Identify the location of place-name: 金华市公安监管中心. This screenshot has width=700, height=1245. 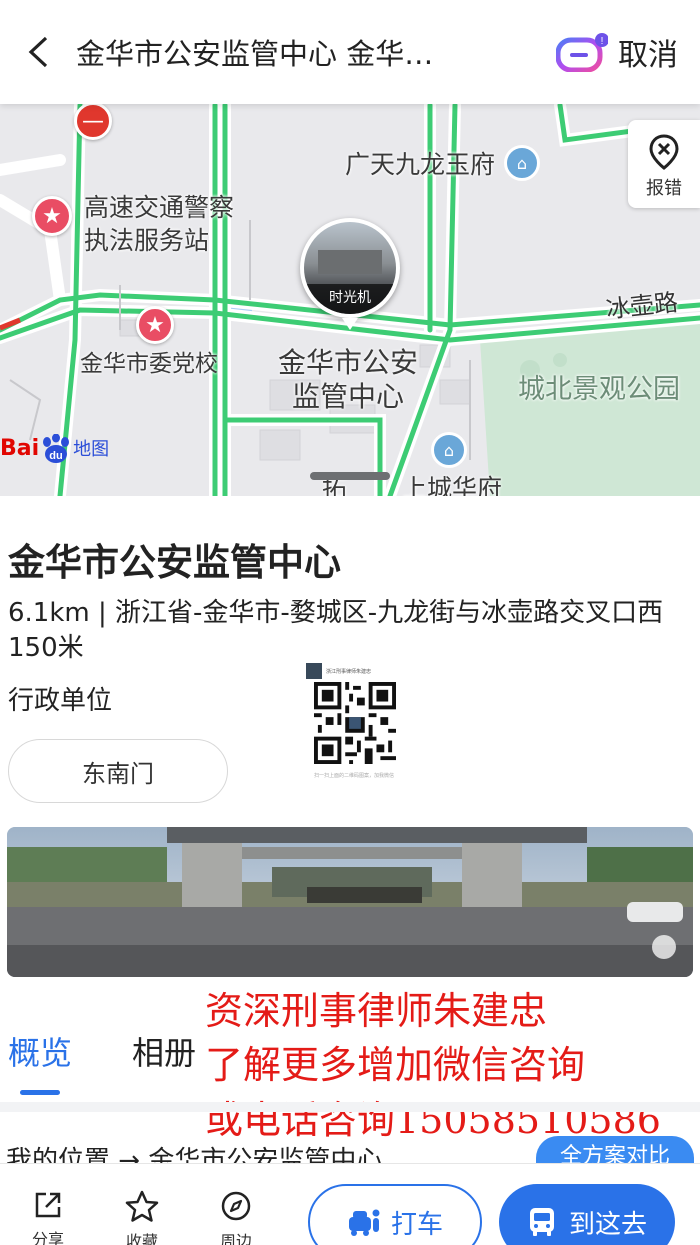
(174, 562).